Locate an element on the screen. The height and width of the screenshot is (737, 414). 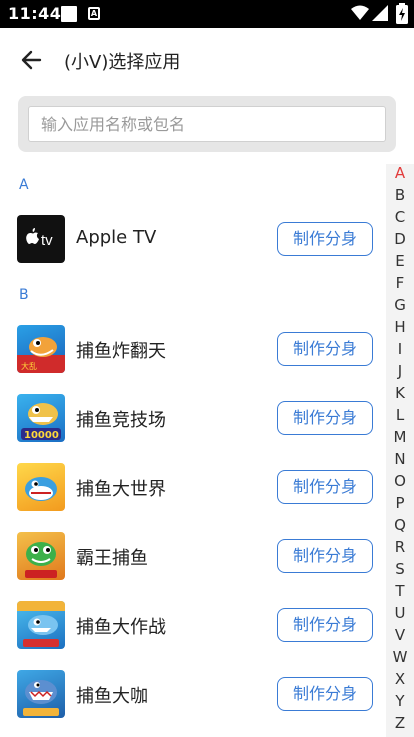
app-name: 霸王捕鱼 is located at coordinates (112, 558).